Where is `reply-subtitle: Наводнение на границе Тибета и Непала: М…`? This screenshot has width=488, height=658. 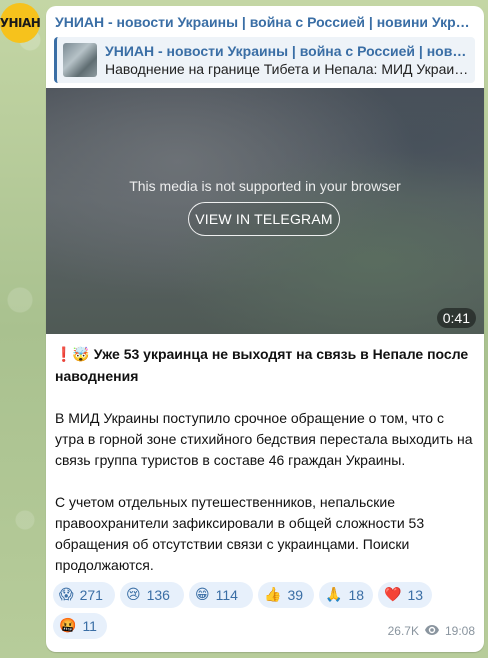 reply-subtitle: Наводнение на границе Тибета и Непала: М… is located at coordinates (287, 68).